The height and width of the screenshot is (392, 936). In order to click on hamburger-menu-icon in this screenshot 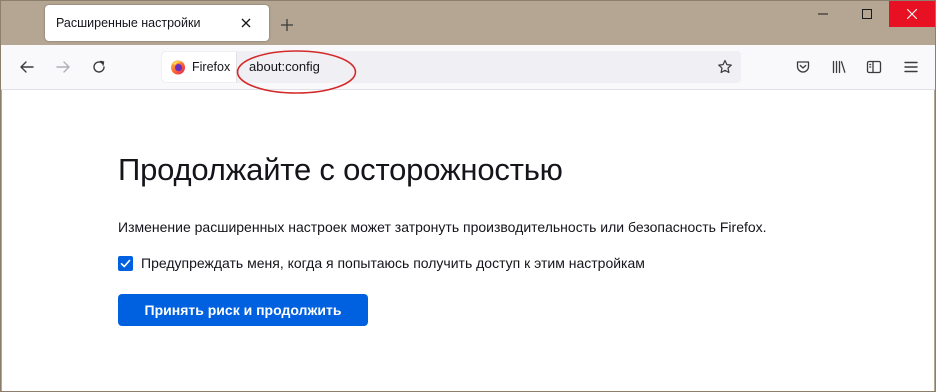, I will do `click(911, 67)`.